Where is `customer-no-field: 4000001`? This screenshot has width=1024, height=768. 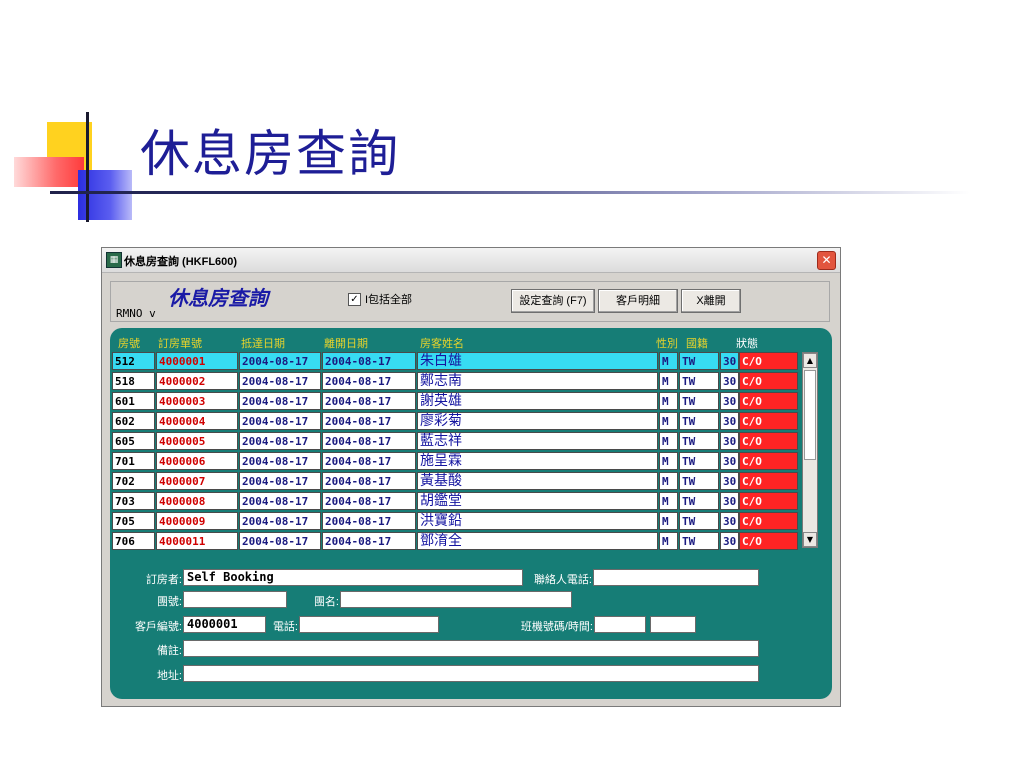
customer-no-field: 4000001 is located at coordinates (224, 624).